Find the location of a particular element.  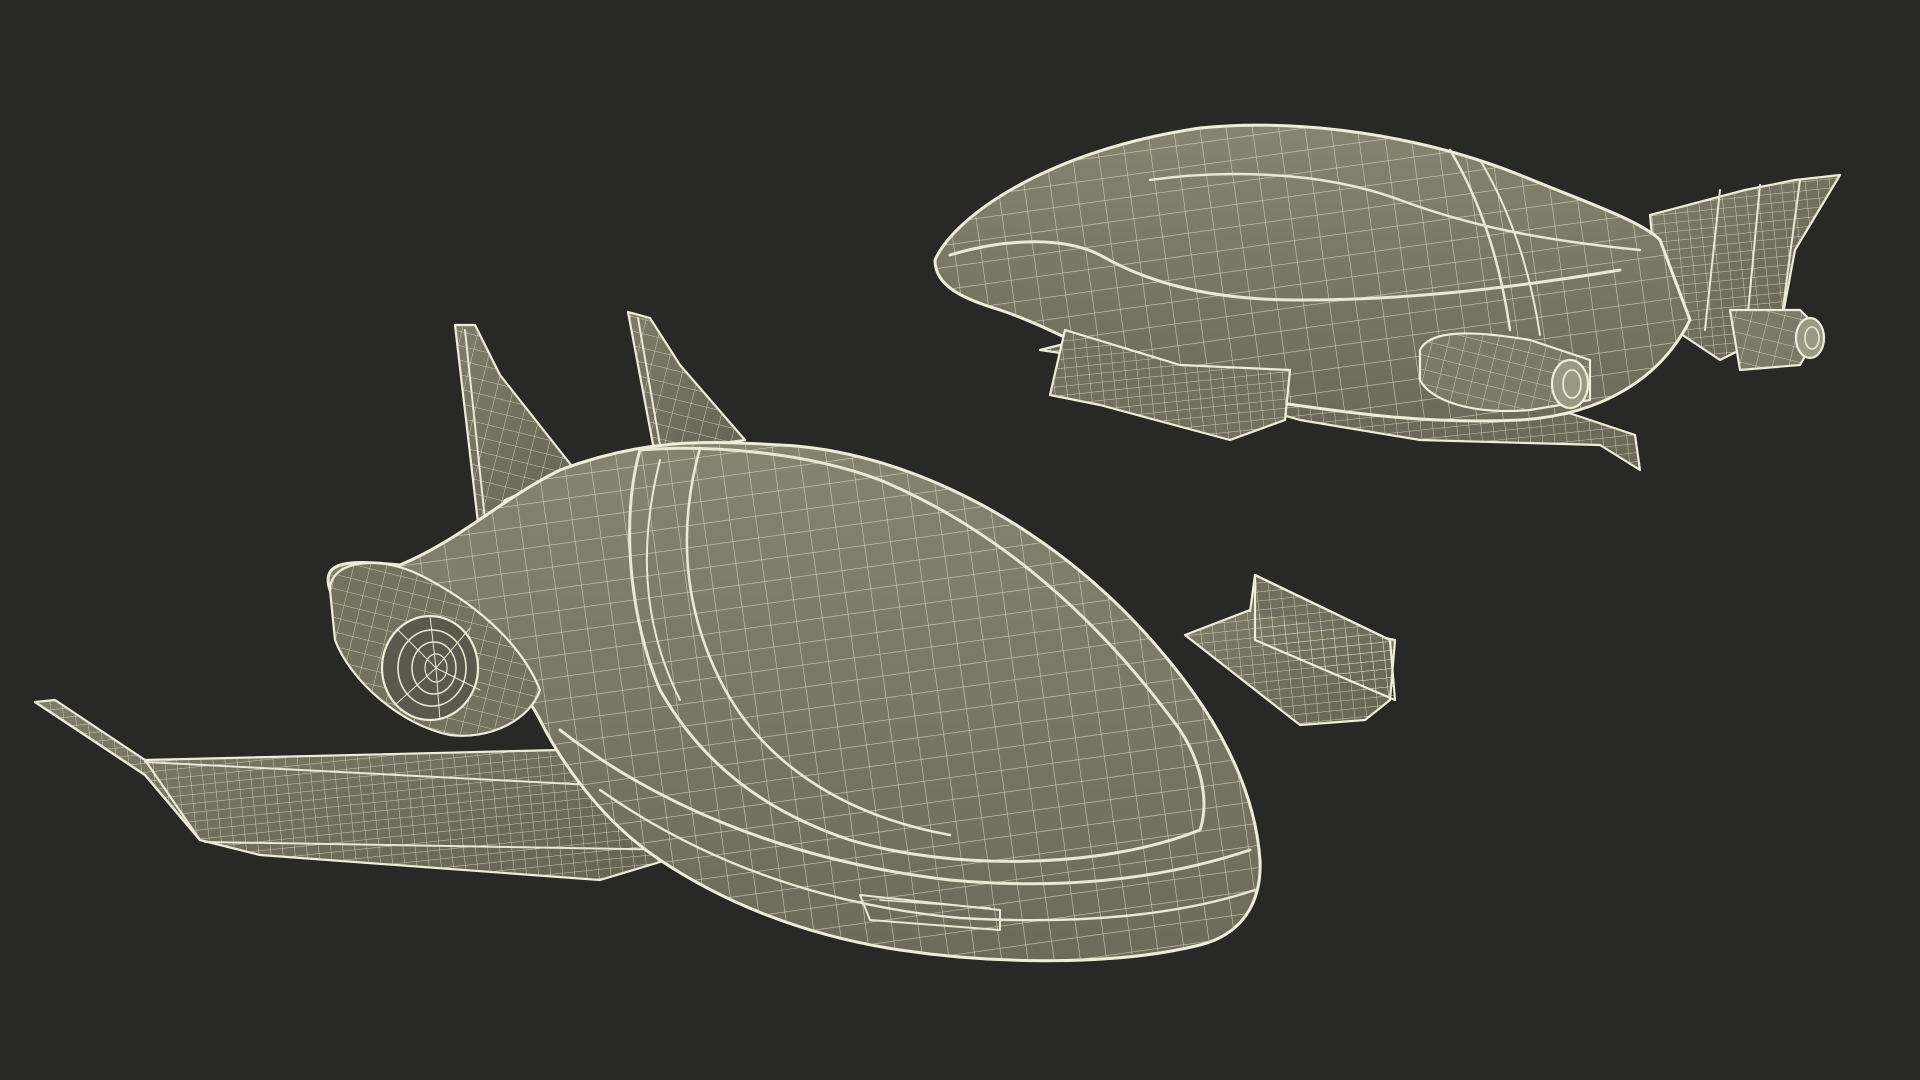

wing-right is located at coordinates (1290, 650).